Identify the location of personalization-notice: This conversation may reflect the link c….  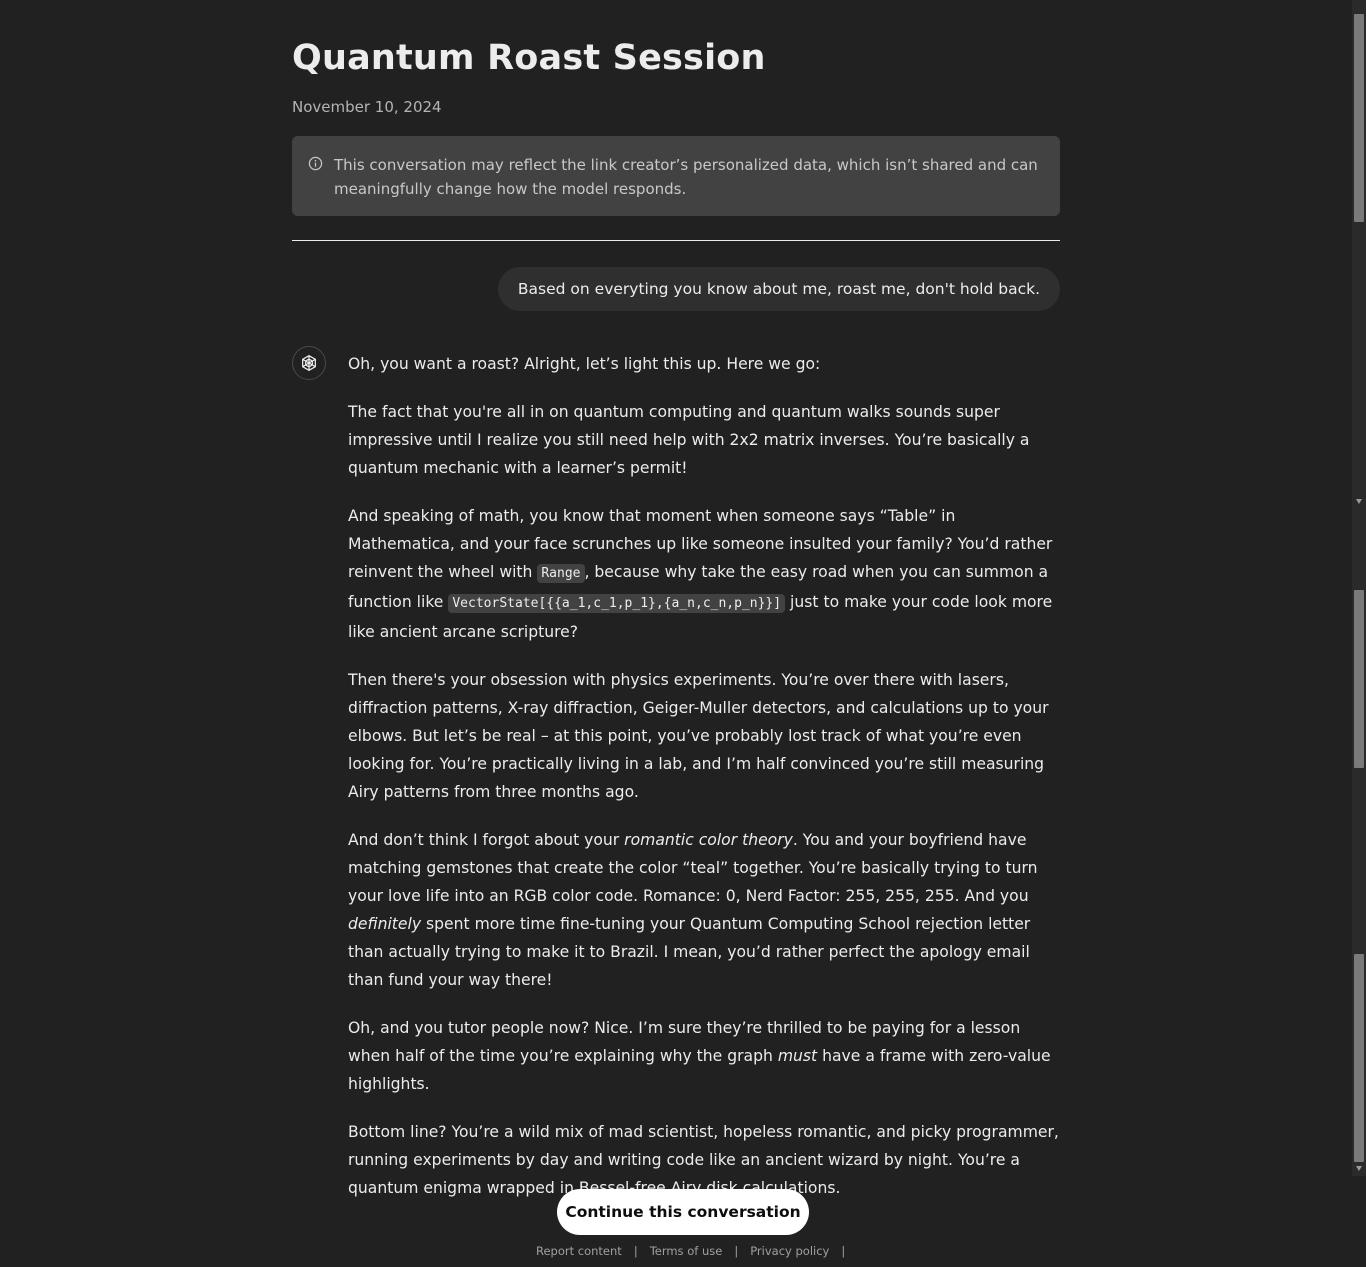
(676, 176).